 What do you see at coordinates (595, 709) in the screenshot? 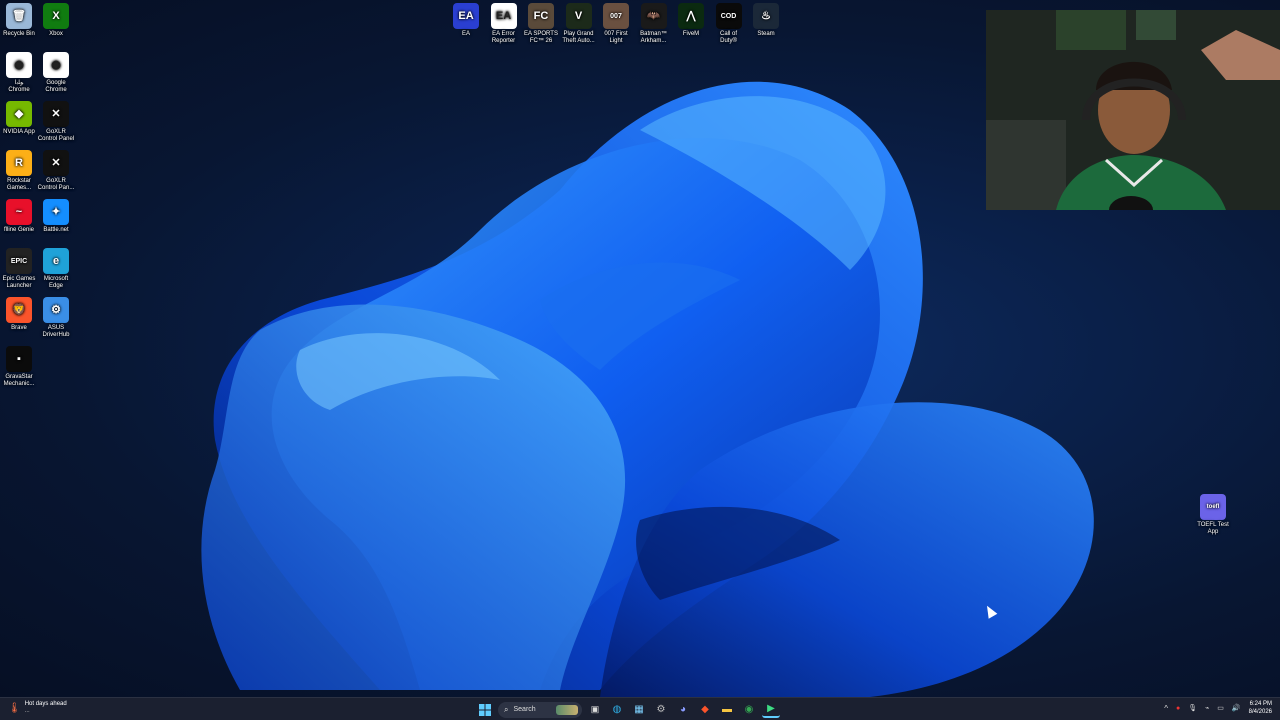
I see `task-view-button: ▣` at bounding box center [595, 709].